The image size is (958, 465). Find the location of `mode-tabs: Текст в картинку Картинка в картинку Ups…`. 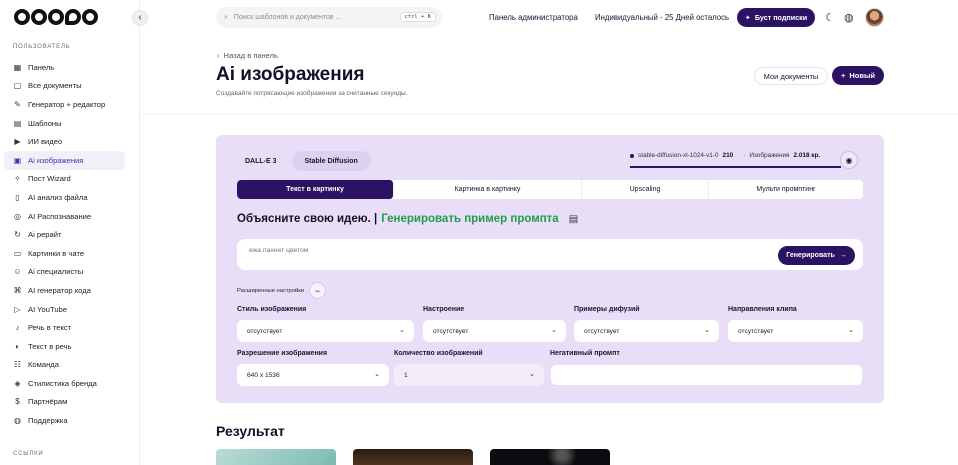

mode-tabs: Текст в картинку Картинка в картинку Ups… is located at coordinates (550, 189).